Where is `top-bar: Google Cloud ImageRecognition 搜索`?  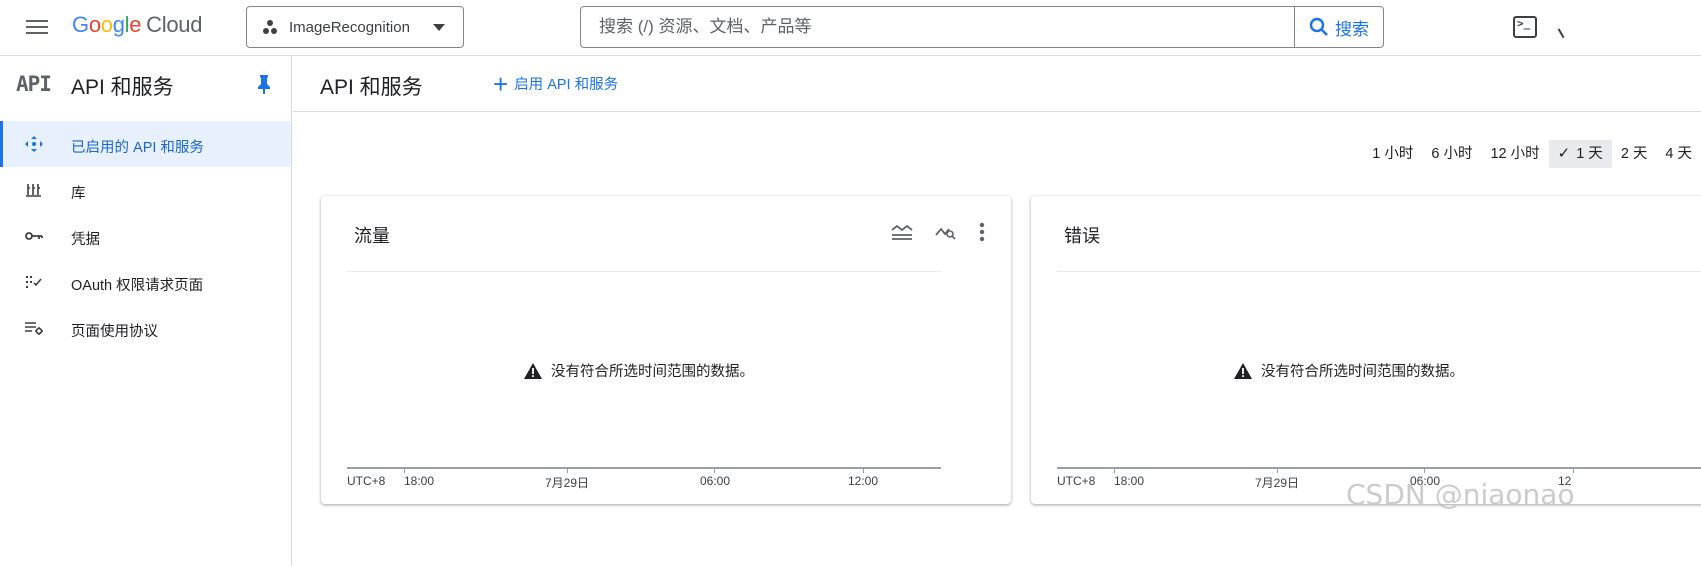 top-bar: Google Cloud ImageRecognition 搜索 is located at coordinates (850, 28).